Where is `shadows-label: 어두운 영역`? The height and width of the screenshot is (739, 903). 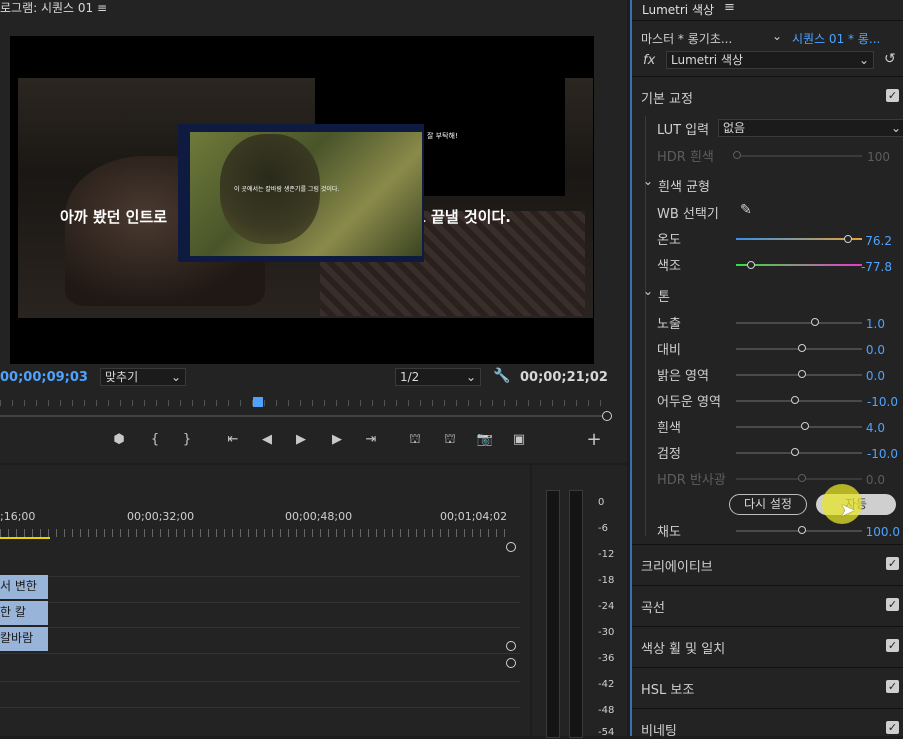
shadows-label: 어두운 영역 is located at coordinates (689, 402).